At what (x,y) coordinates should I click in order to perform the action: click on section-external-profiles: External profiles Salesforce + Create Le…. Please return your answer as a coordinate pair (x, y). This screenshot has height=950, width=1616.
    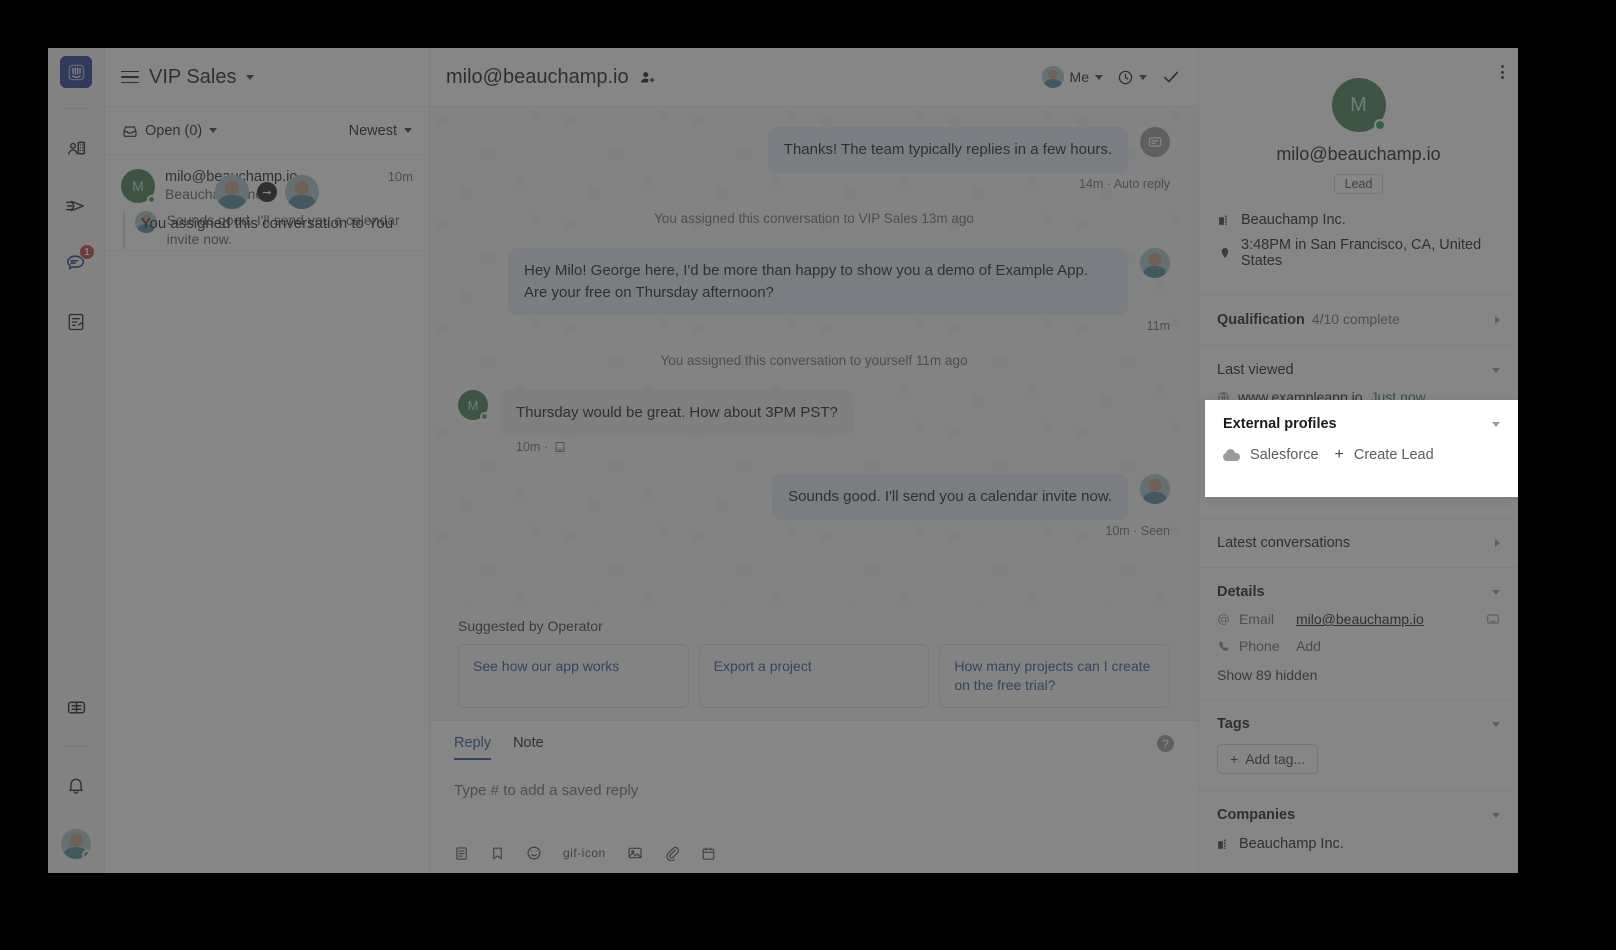
    Looking at the image, I should click on (1361, 448).